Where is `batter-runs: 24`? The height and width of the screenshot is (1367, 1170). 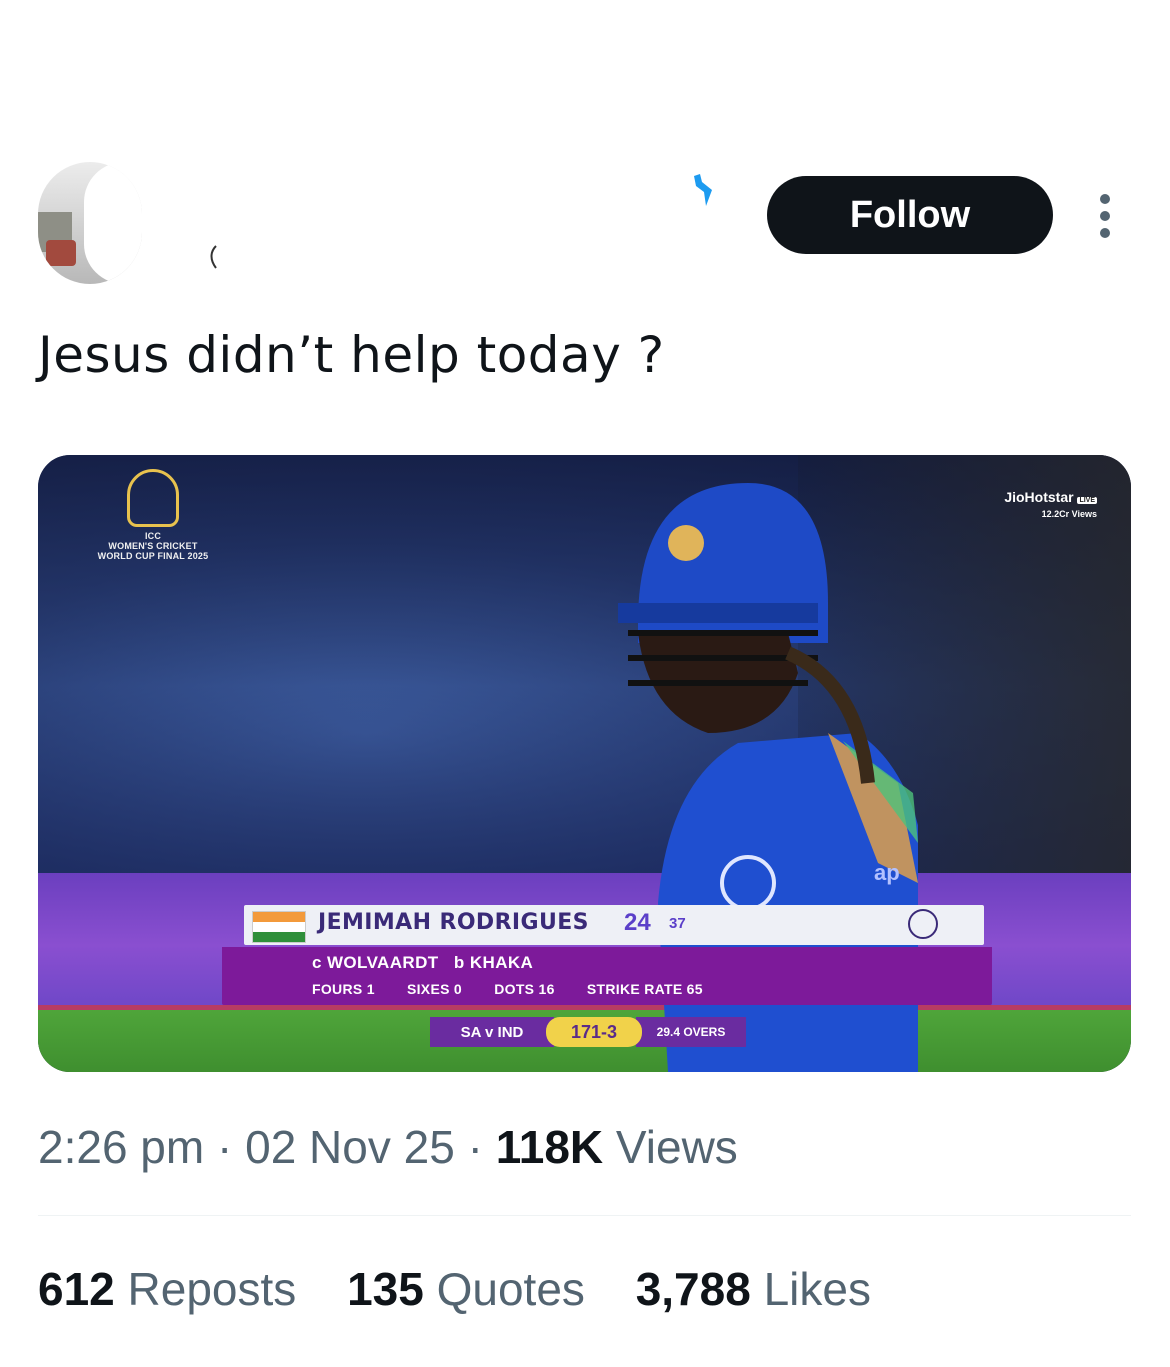
batter-runs: 24 is located at coordinates (637, 922).